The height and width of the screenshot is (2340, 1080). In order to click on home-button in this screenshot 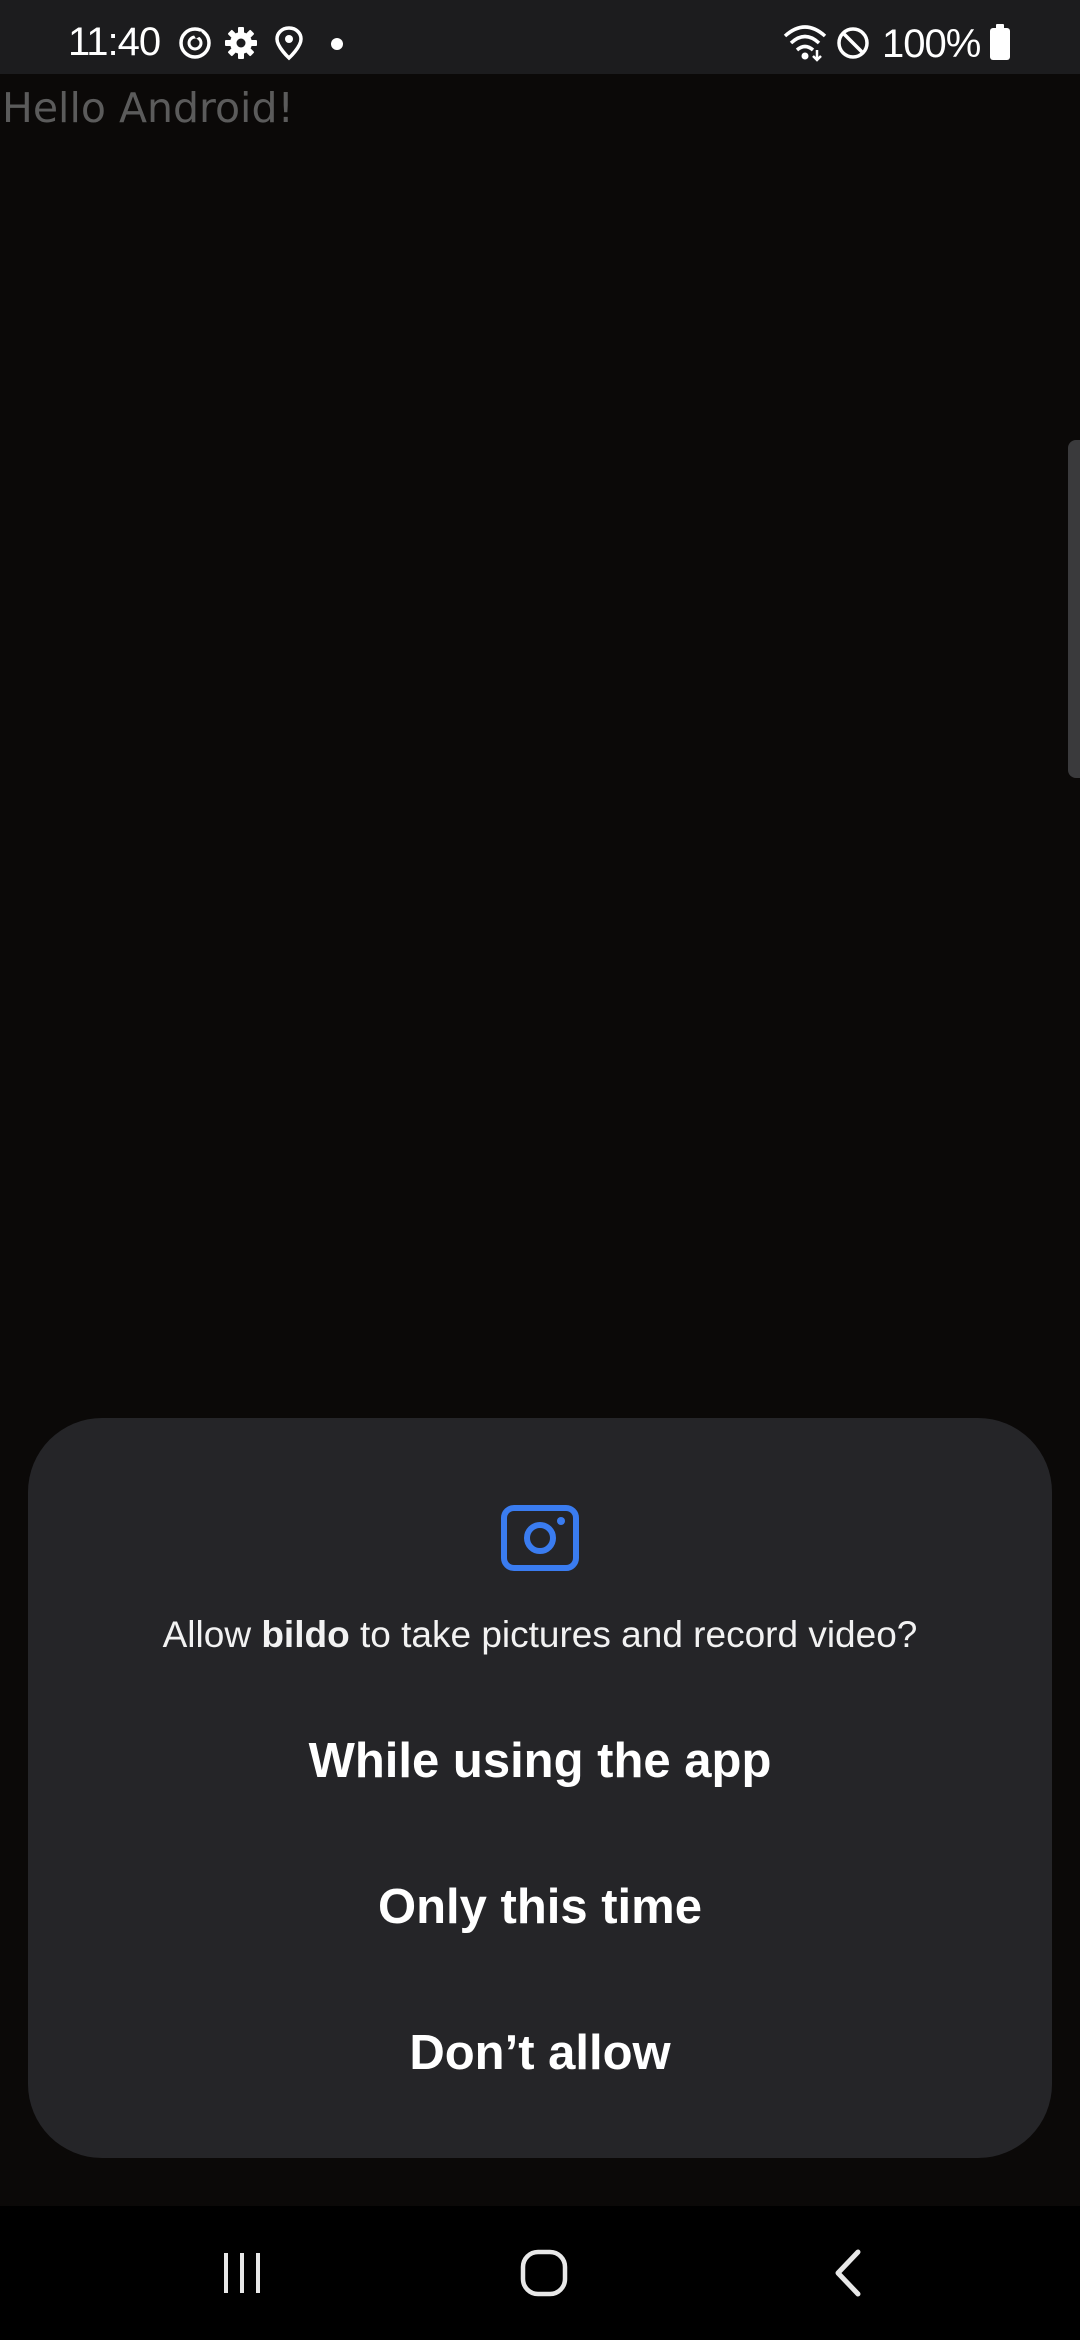, I will do `click(544, 2273)`.